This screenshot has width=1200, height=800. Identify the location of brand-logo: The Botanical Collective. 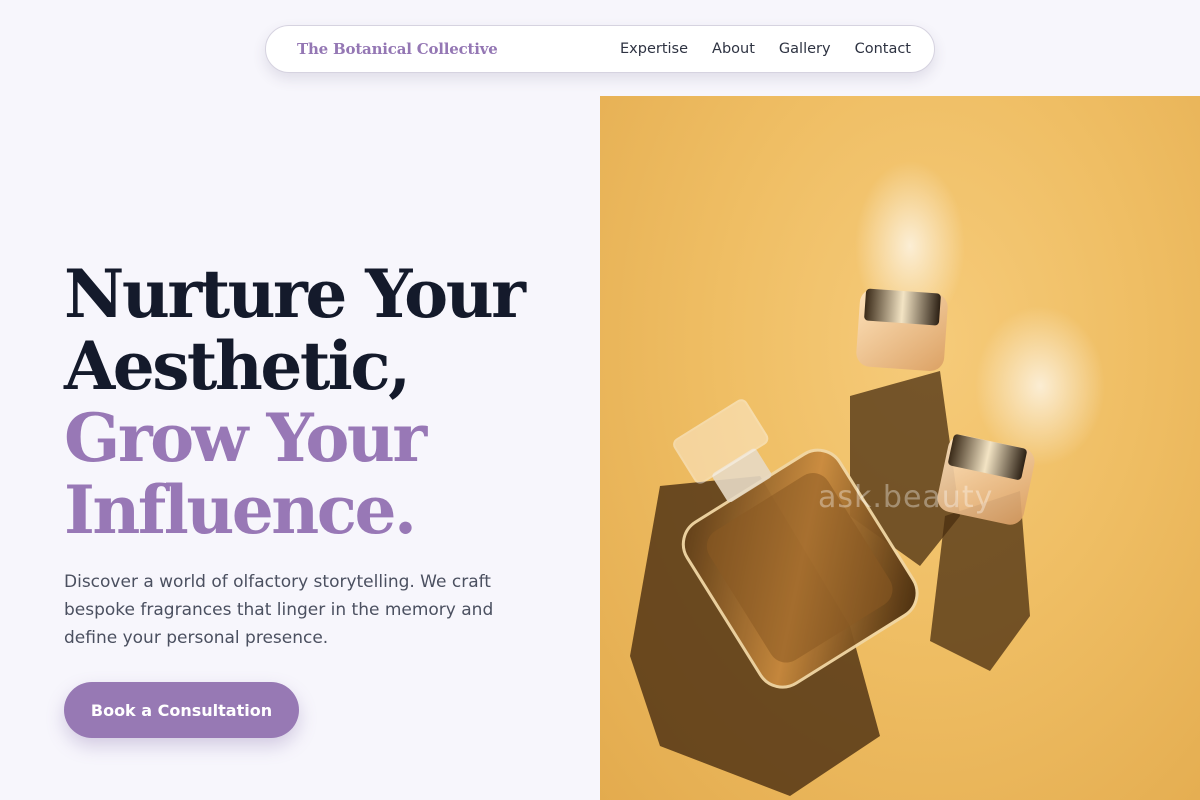
(397, 49).